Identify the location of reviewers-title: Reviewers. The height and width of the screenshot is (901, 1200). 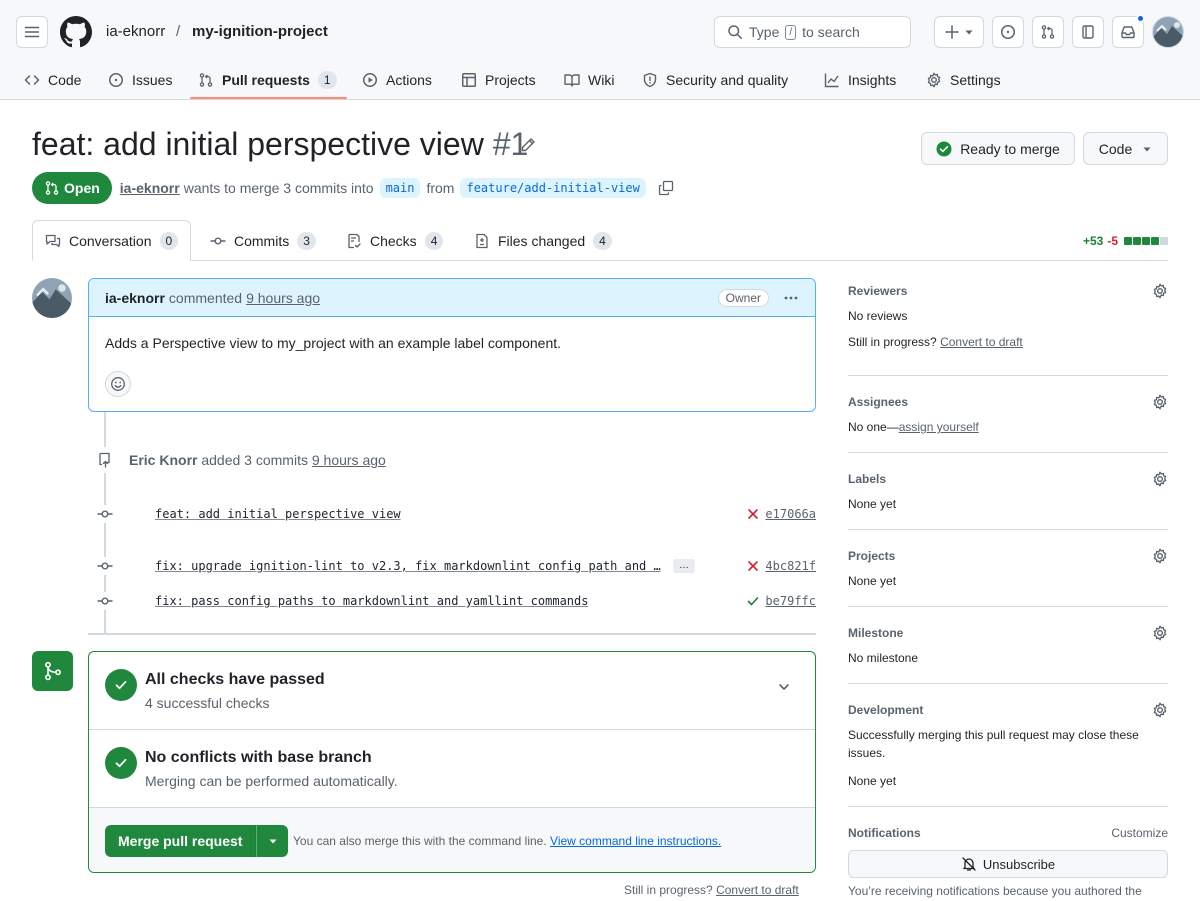
(878, 291).